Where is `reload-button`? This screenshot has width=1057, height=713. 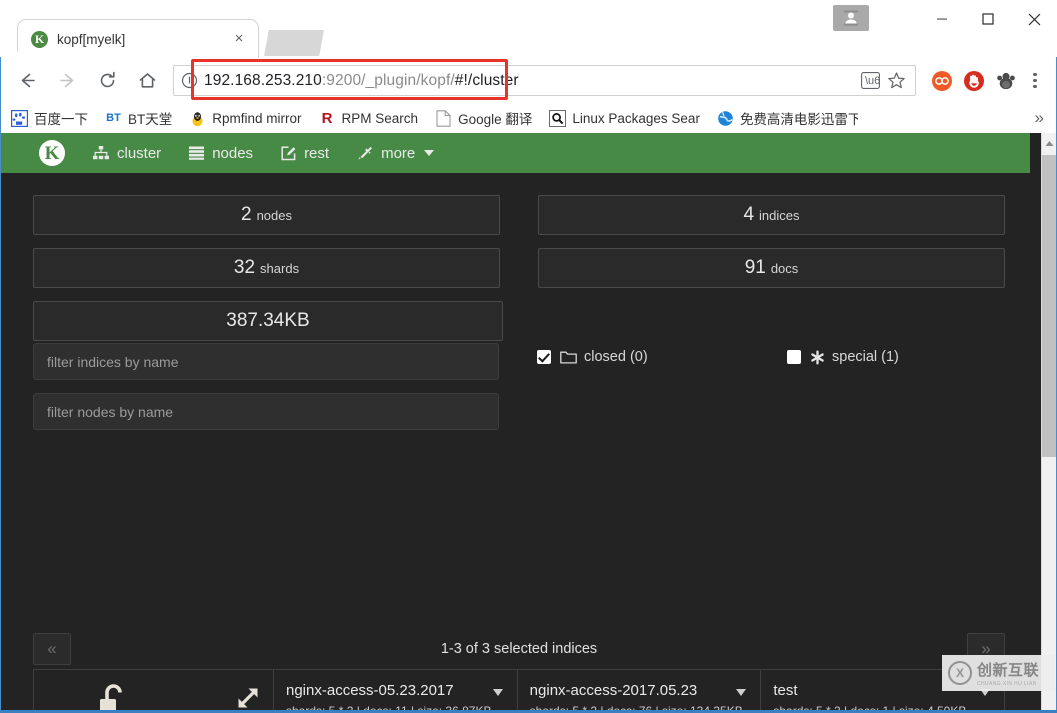
reload-button is located at coordinates (107, 81).